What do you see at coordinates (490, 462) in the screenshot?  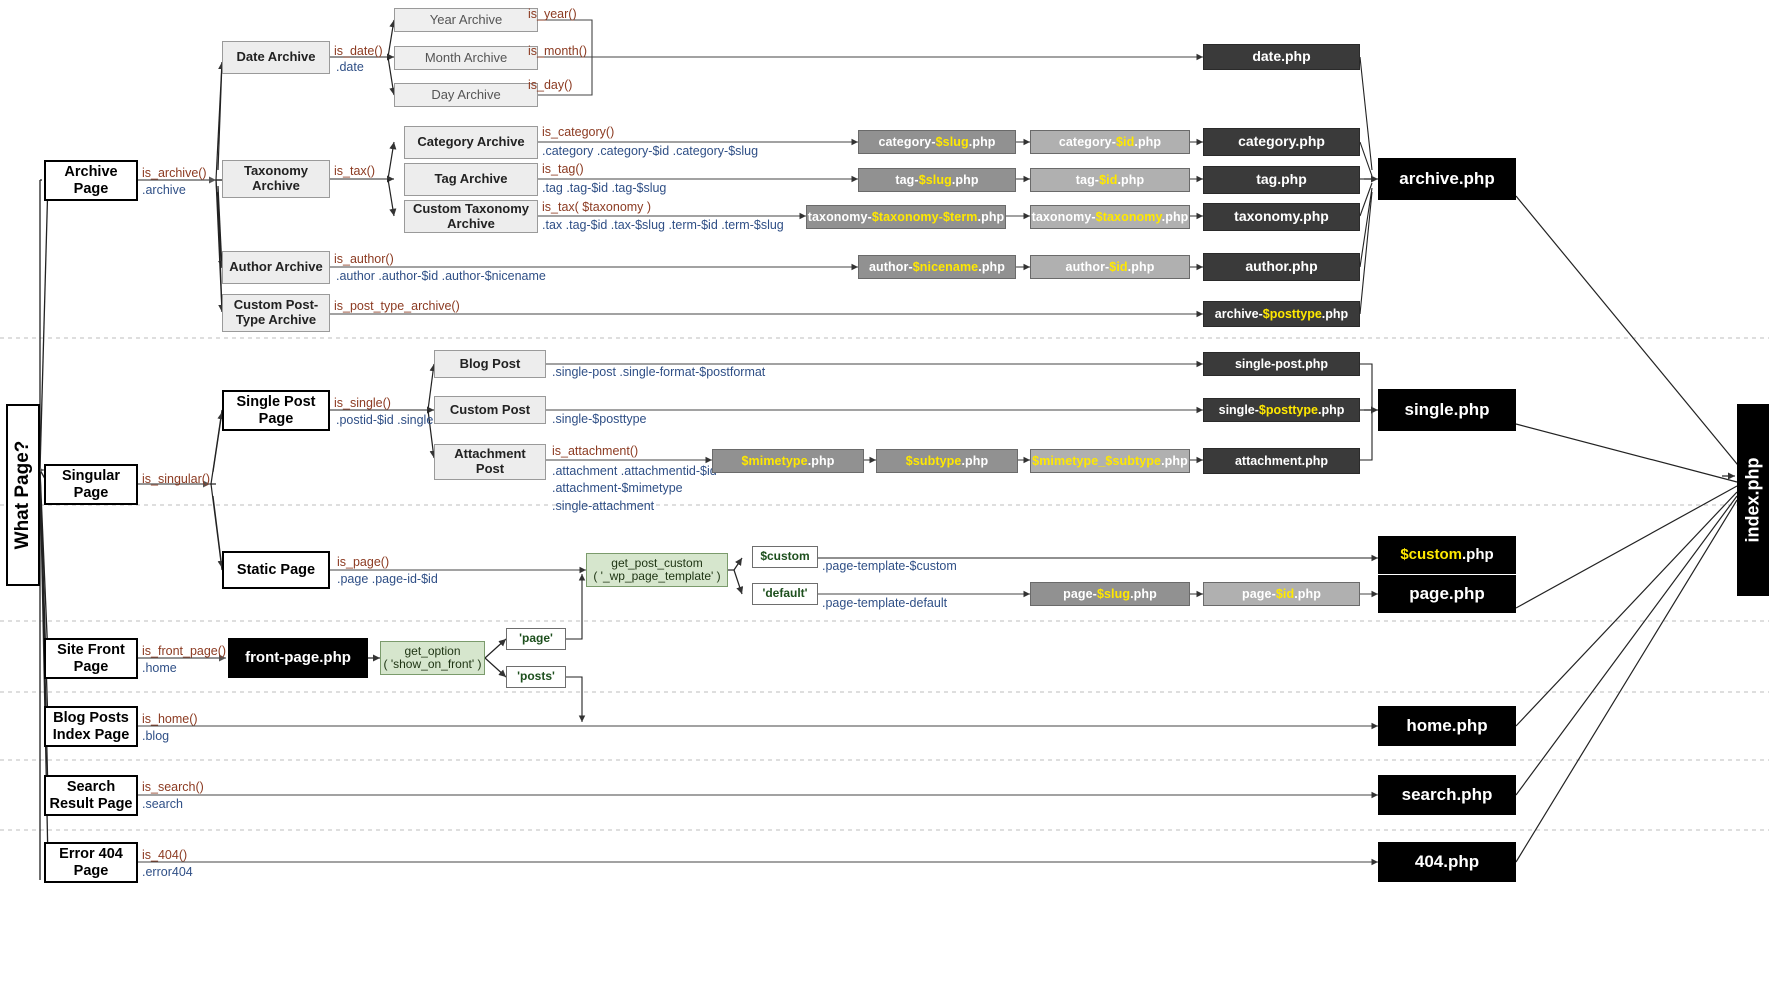 I see `post-kind-attachment-post: Attachment Post` at bounding box center [490, 462].